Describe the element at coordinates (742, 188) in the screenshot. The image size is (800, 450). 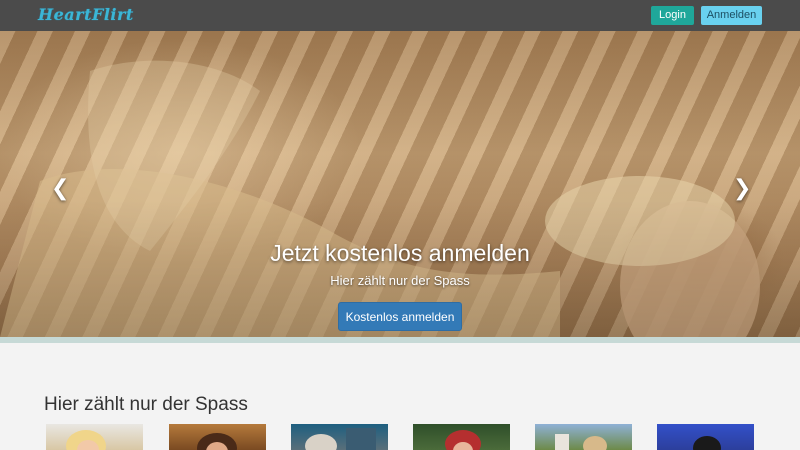
I see `carousel-next-arrow-icon: ❯` at that location.